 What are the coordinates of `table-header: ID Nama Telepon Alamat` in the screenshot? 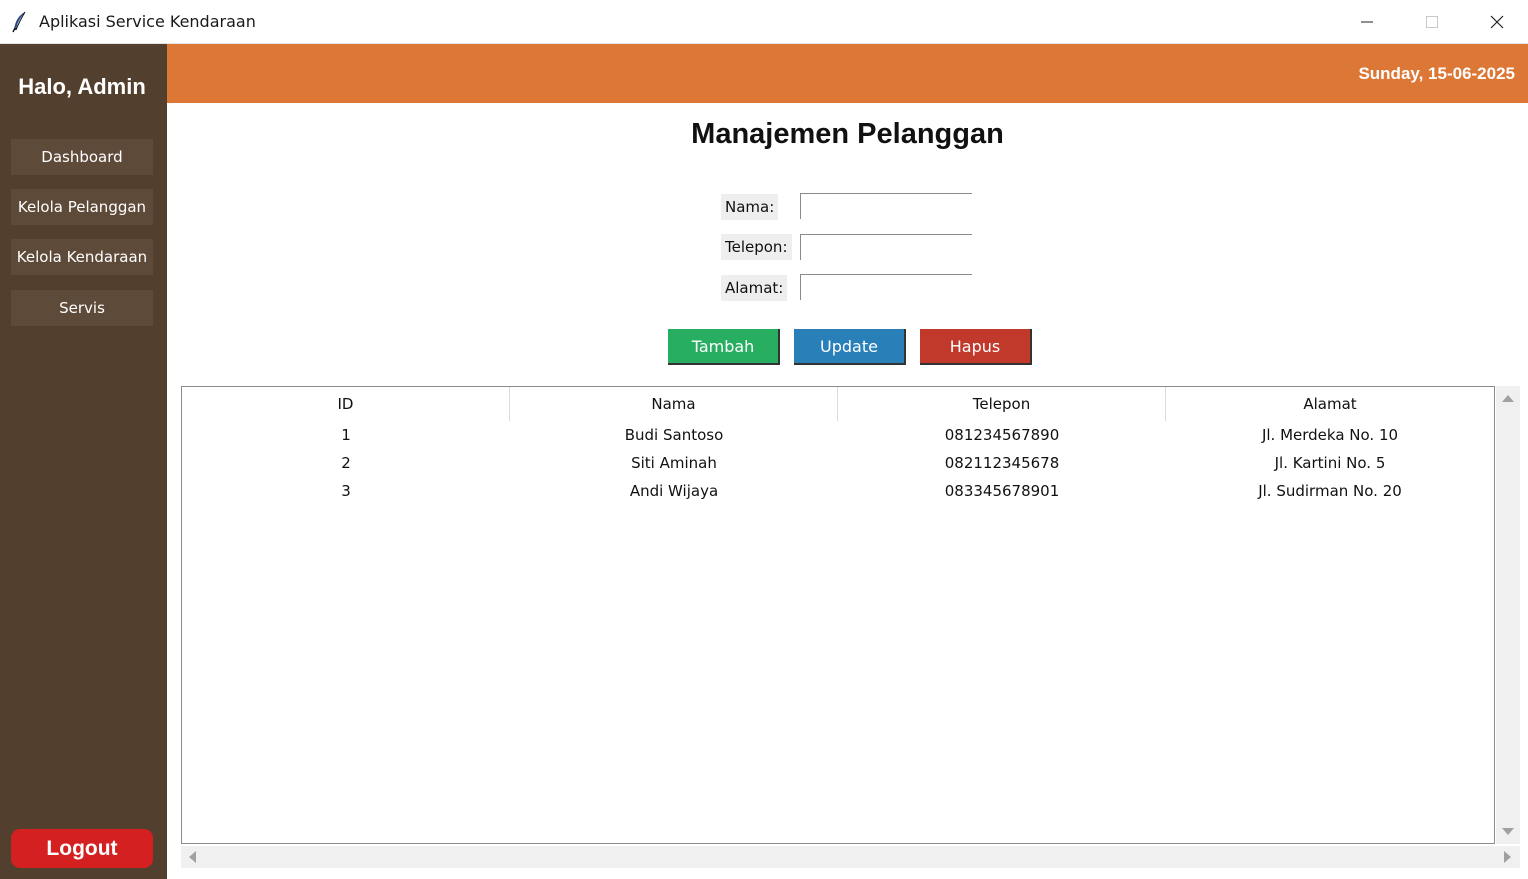 It's located at (838, 404).